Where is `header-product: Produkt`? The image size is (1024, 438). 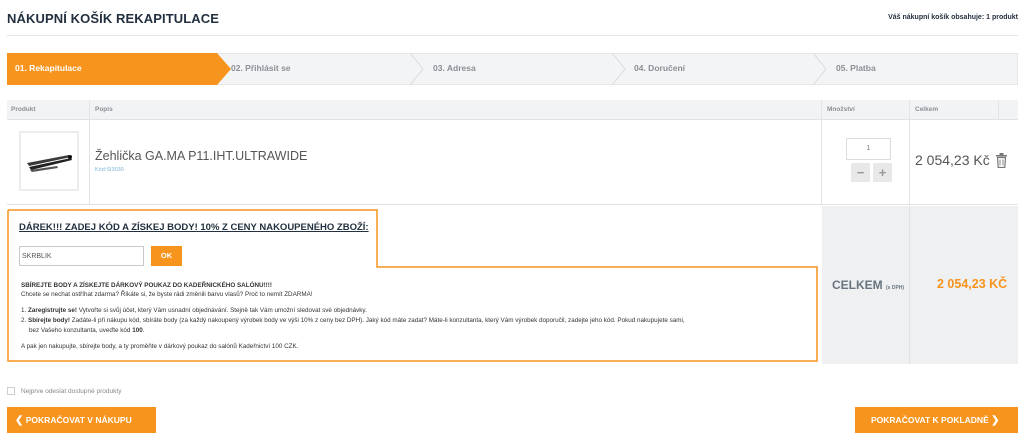
header-product: Produkt is located at coordinates (23, 109).